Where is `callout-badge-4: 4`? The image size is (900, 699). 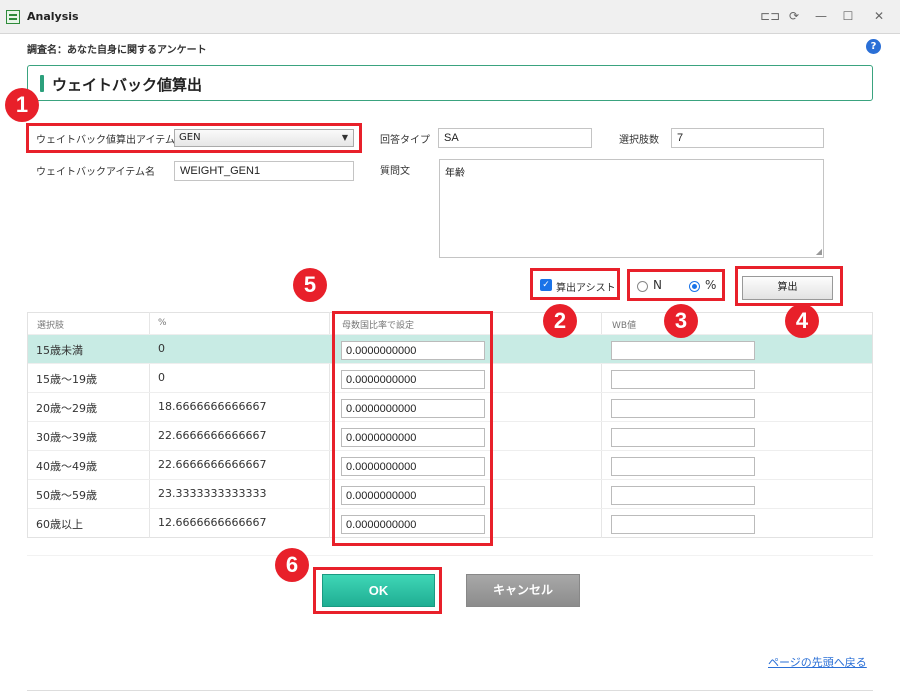 callout-badge-4: 4 is located at coordinates (802, 321).